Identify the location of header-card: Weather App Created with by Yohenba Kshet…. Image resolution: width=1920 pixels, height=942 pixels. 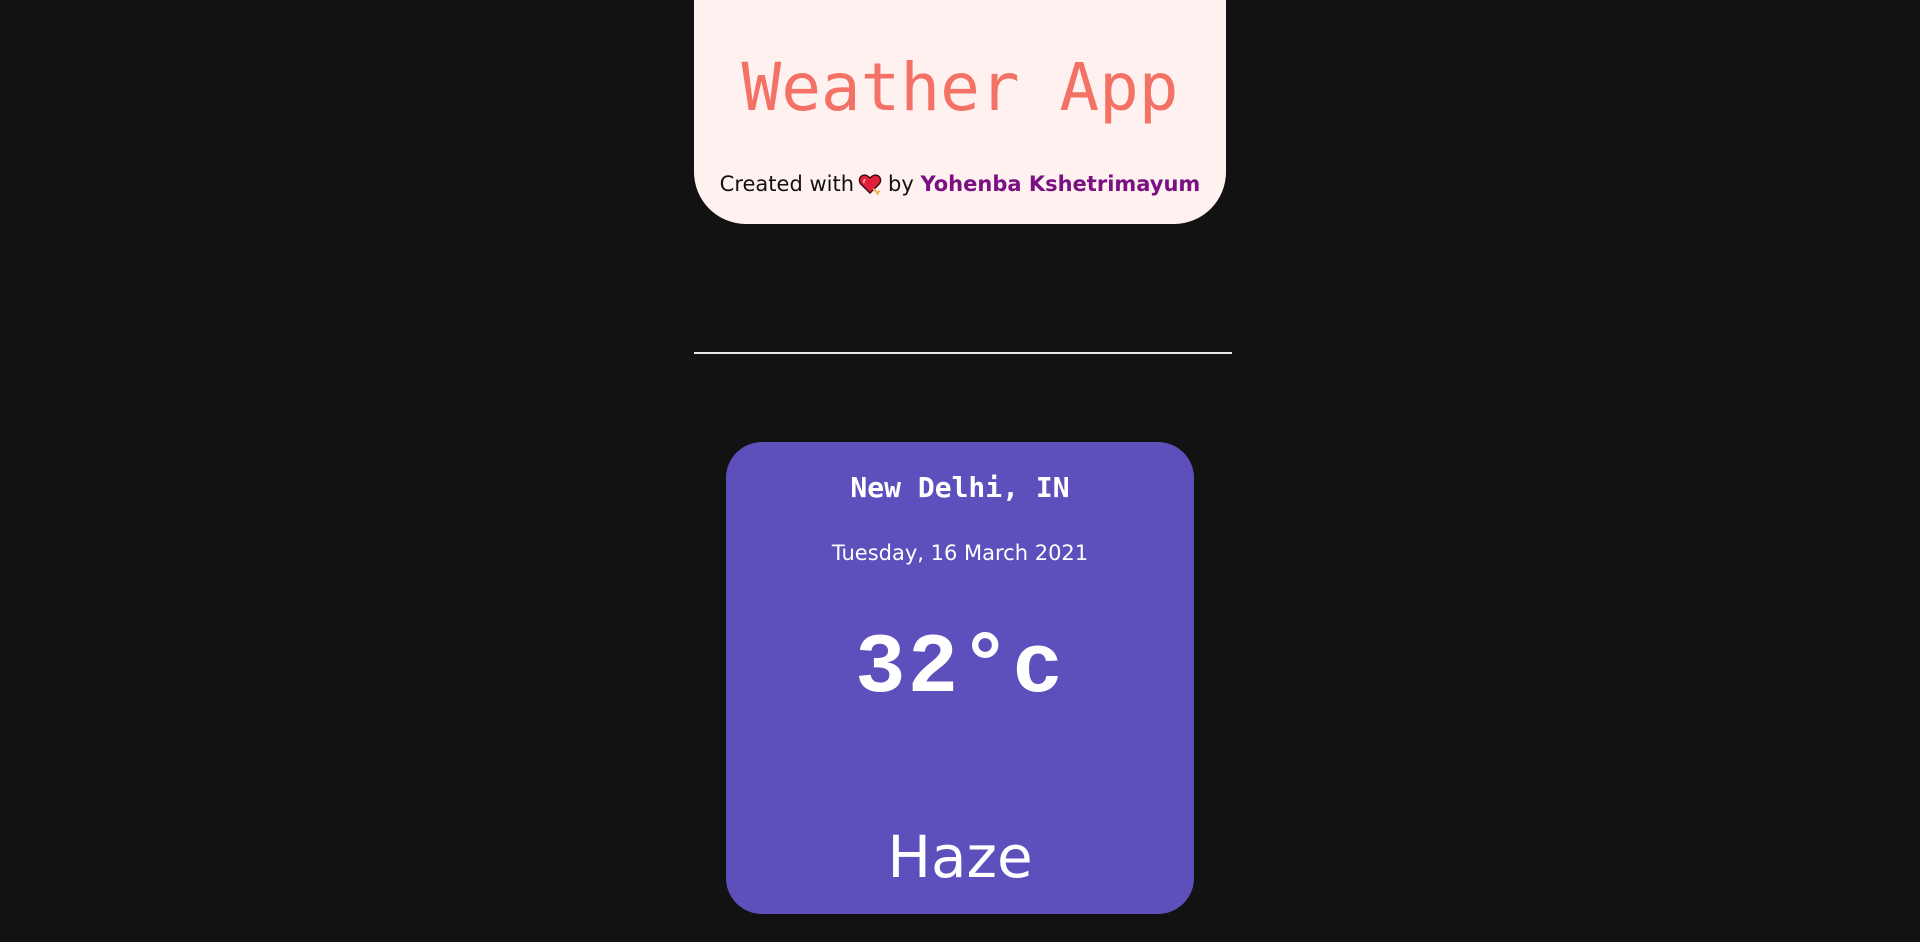
(960, 112).